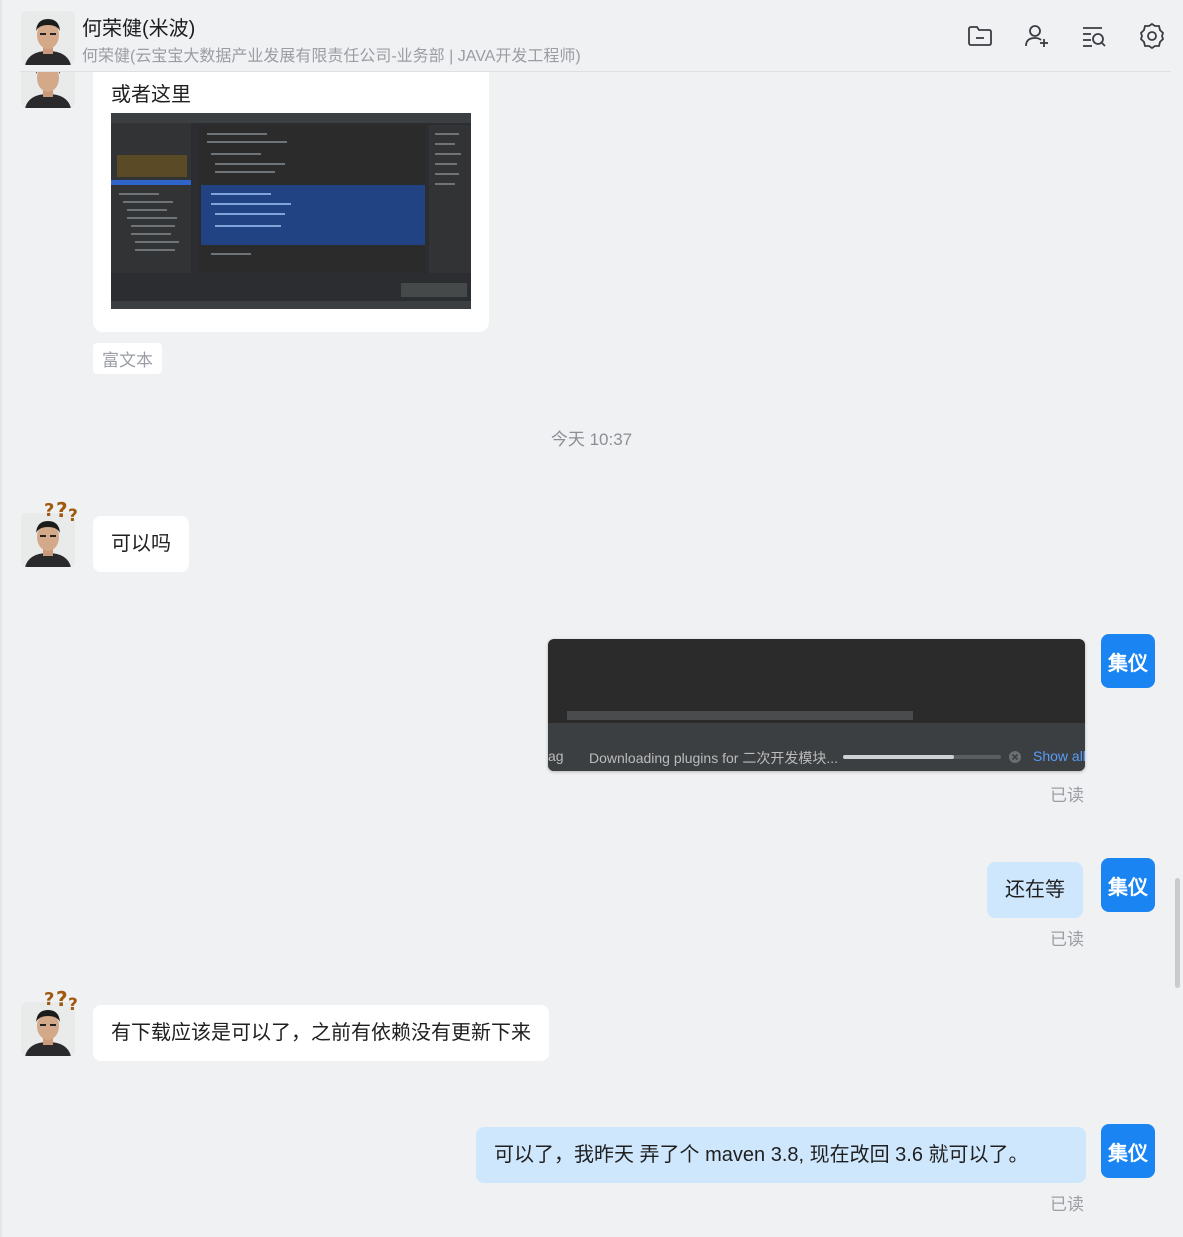  What do you see at coordinates (48, 38) in the screenshot?
I see `contact-avatar` at bounding box center [48, 38].